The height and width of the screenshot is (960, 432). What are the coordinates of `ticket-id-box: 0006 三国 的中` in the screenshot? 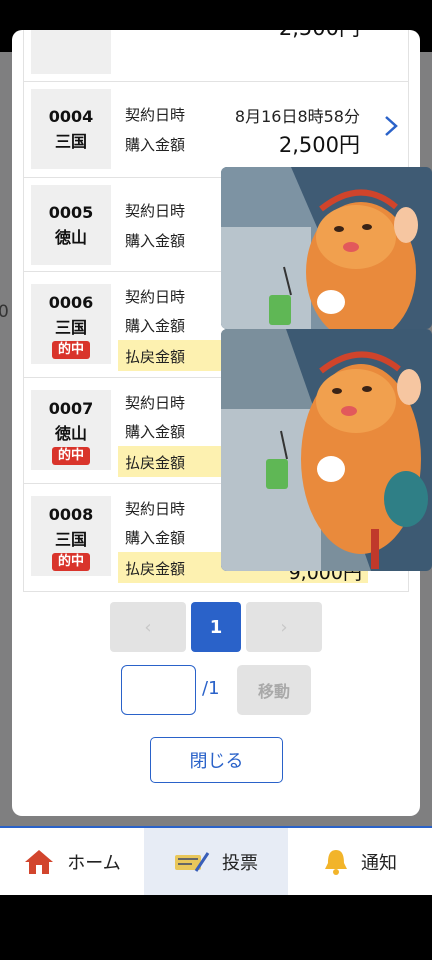 It's located at (71, 324).